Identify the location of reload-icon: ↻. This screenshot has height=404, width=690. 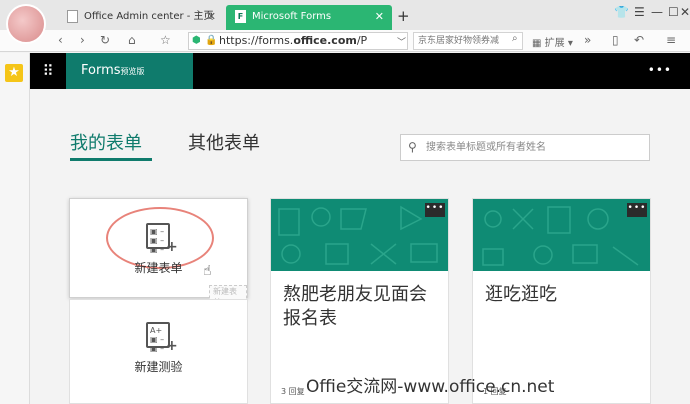
(105, 40).